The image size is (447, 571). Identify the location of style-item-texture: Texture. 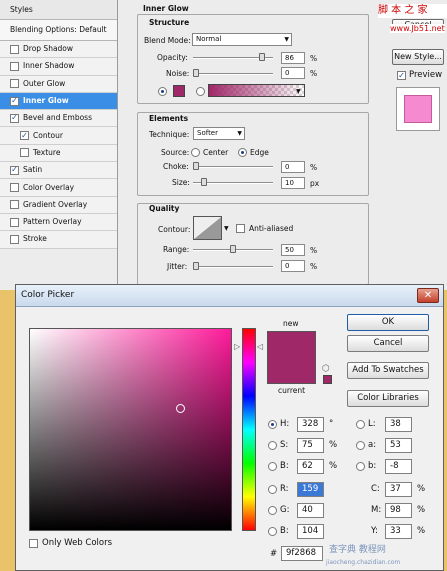
(58, 153).